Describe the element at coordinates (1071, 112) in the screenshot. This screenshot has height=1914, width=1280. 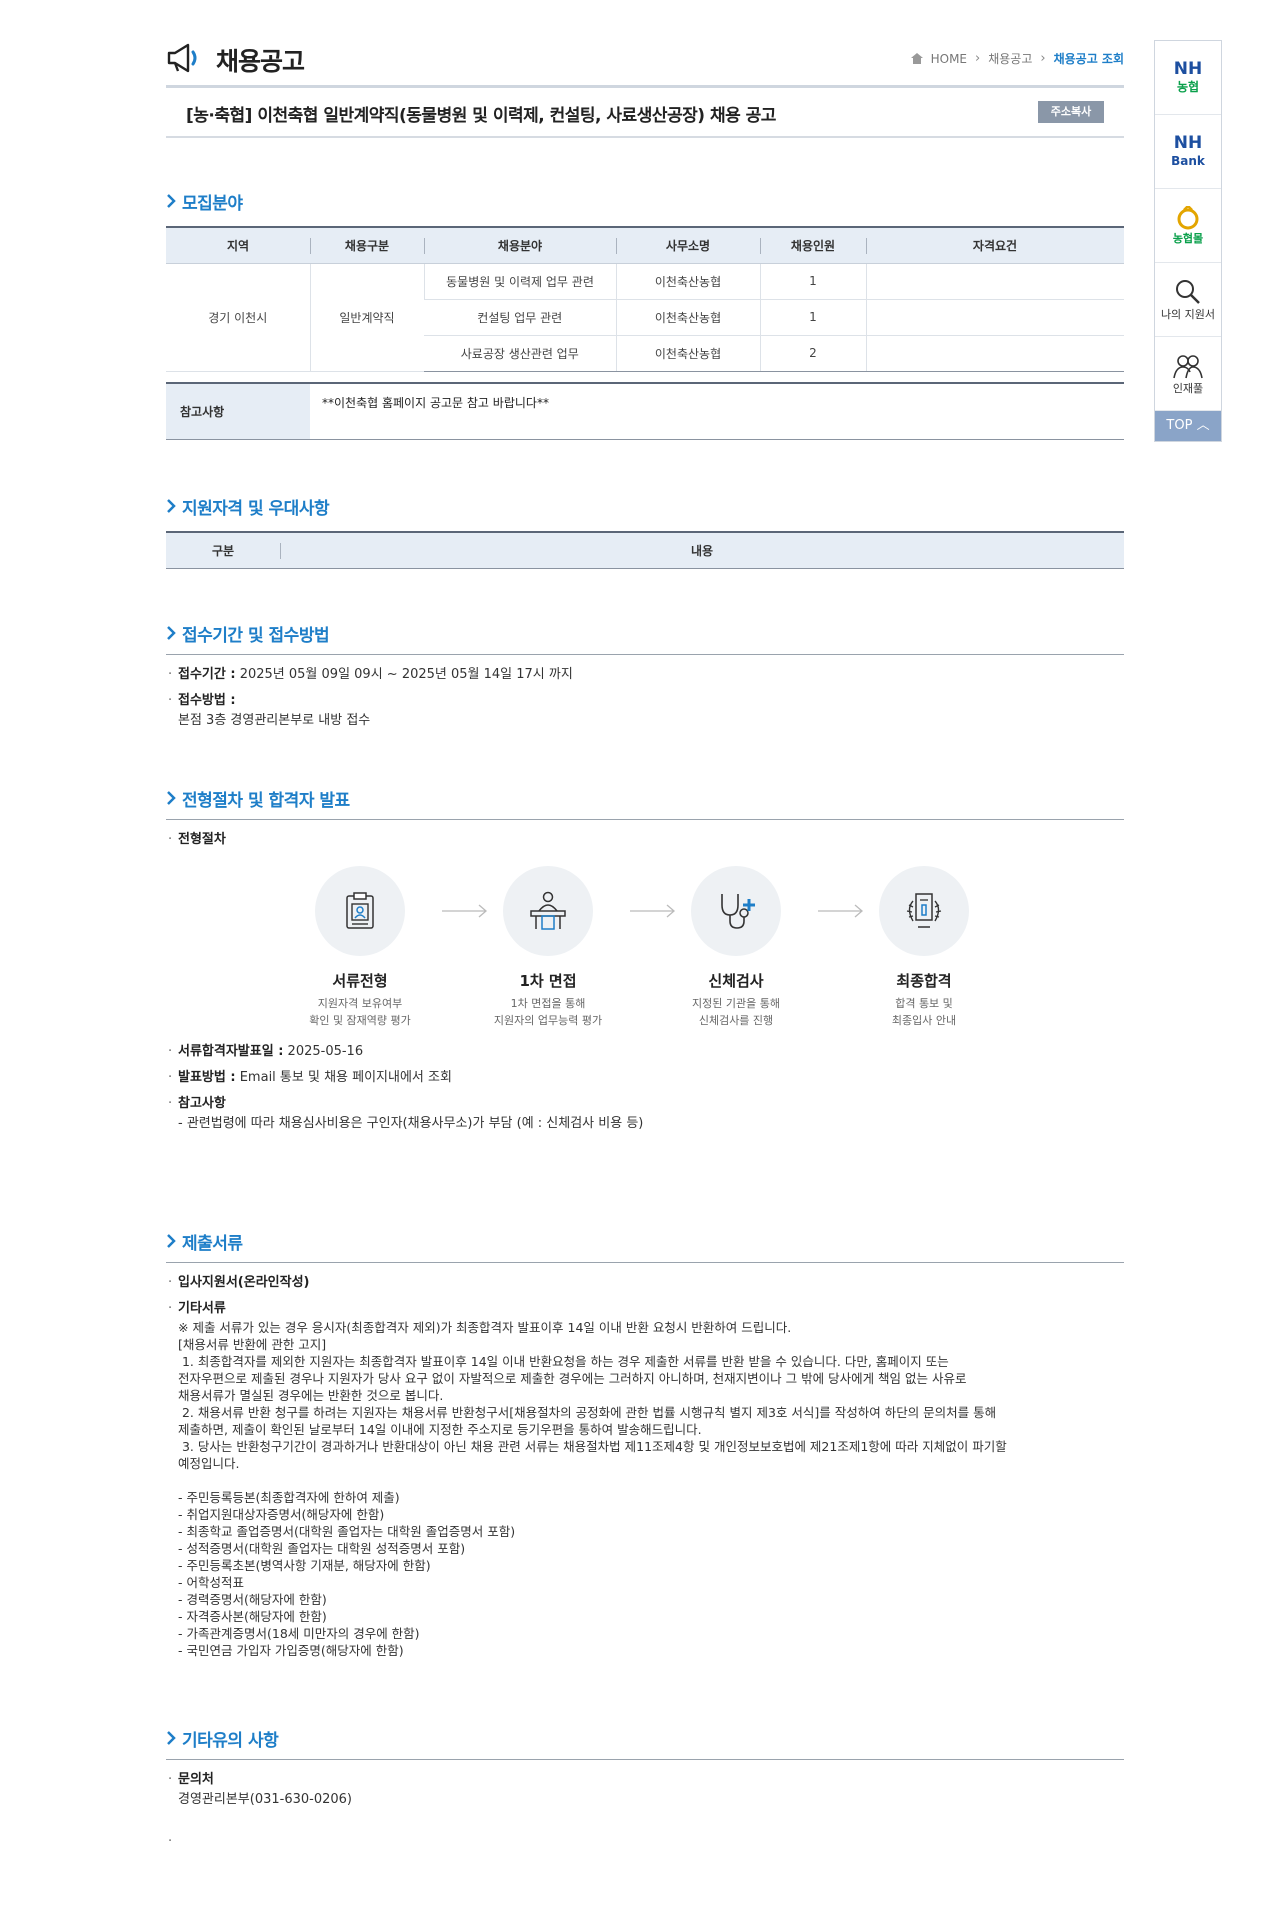
I see `copy-address-button: 주소복사` at that location.